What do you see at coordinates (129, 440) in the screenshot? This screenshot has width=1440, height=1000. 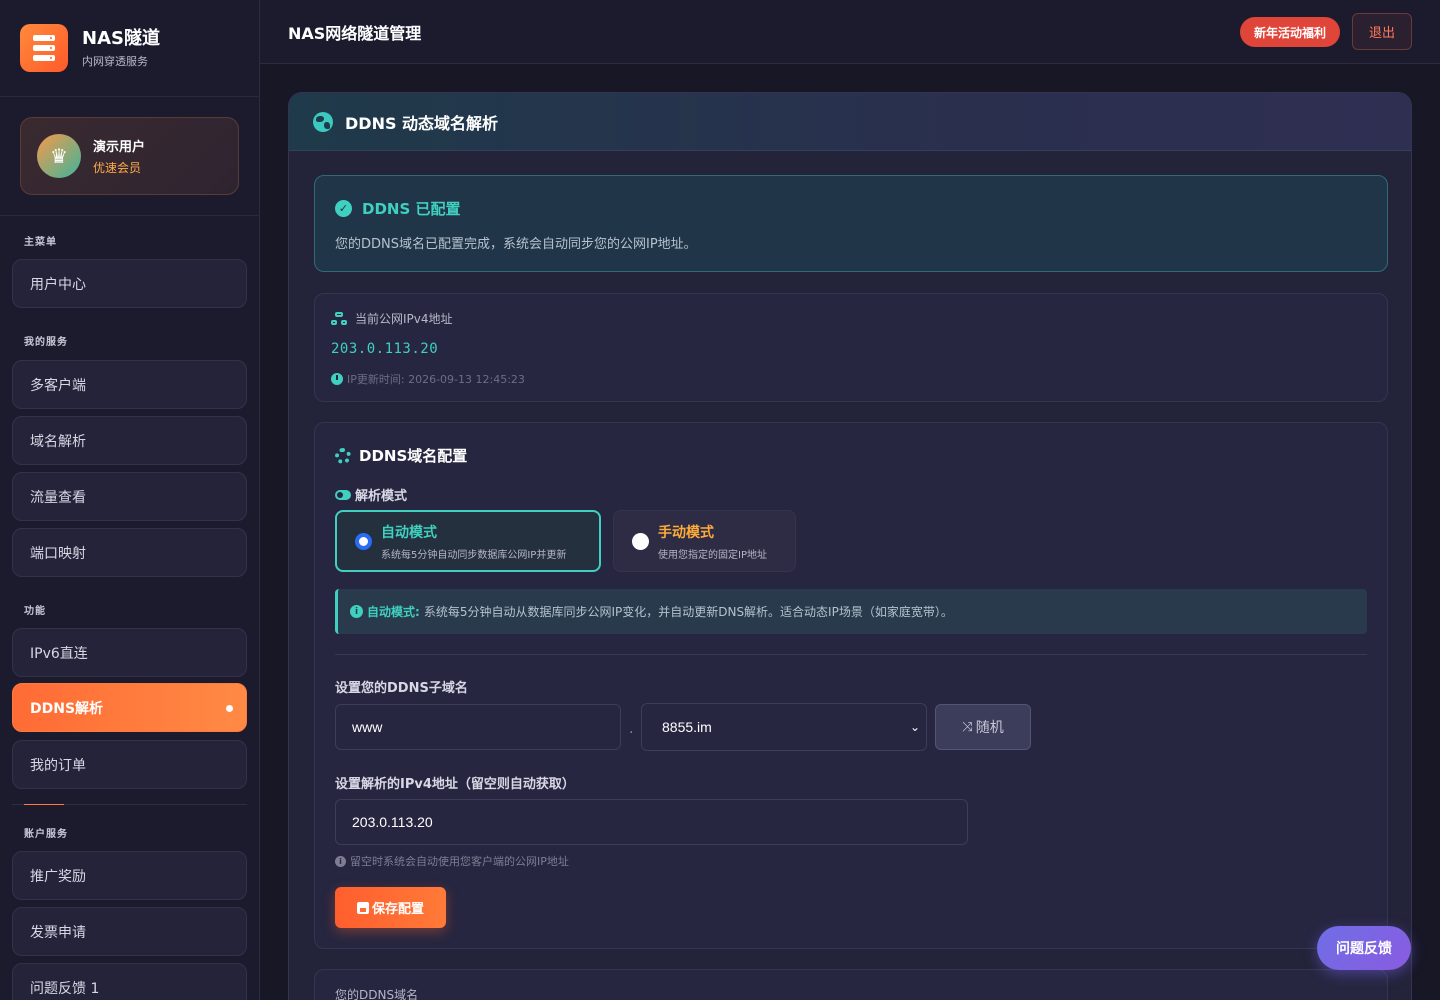 I see `sidebar-item-domain-resolve: 域名解析` at bounding box center [129, 440].